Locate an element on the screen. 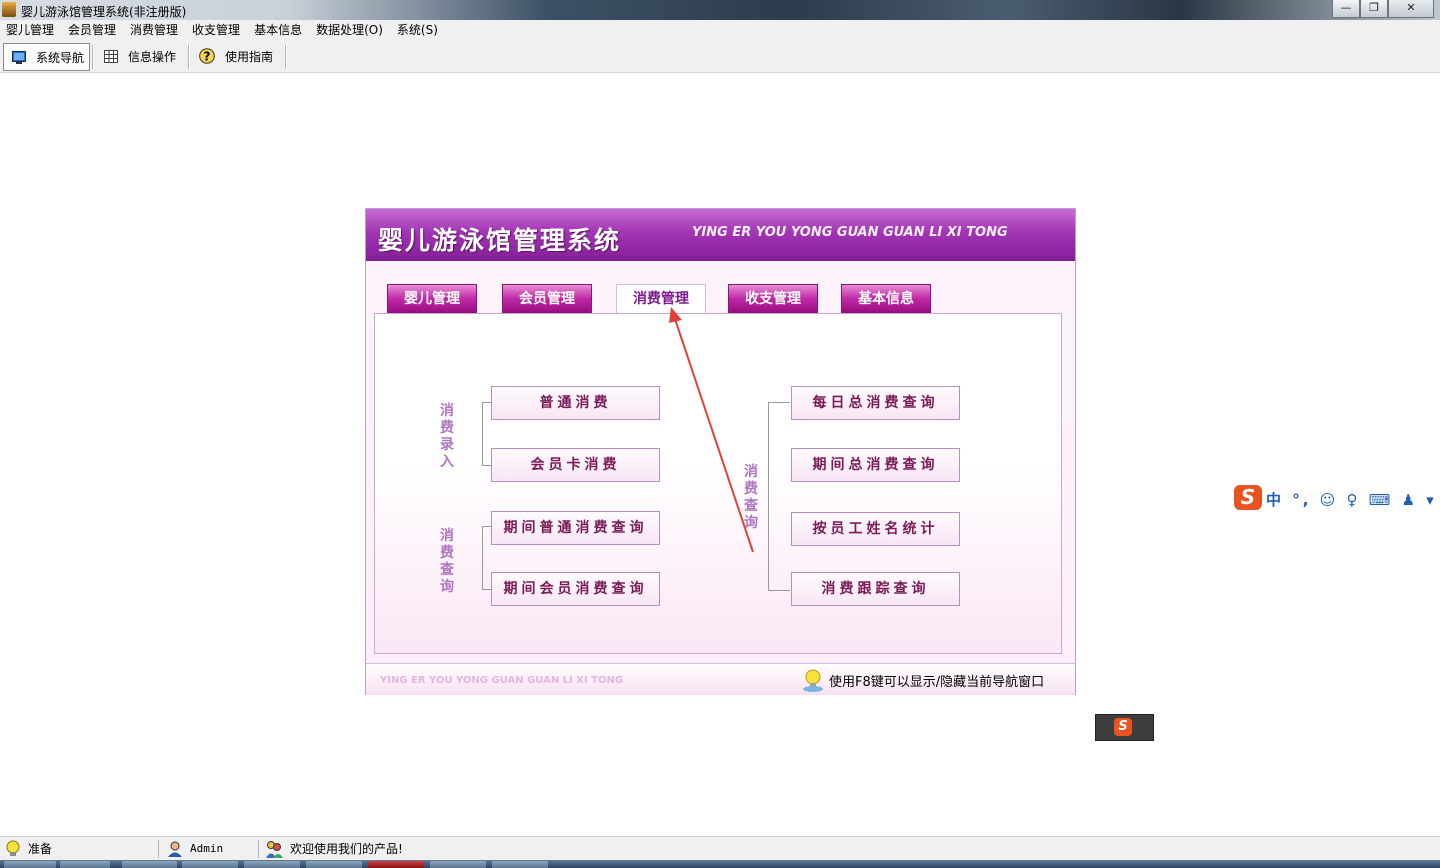 This screenshot has height=868, width=1440. close-button: ✕ is located at coordinates (1411, 9).